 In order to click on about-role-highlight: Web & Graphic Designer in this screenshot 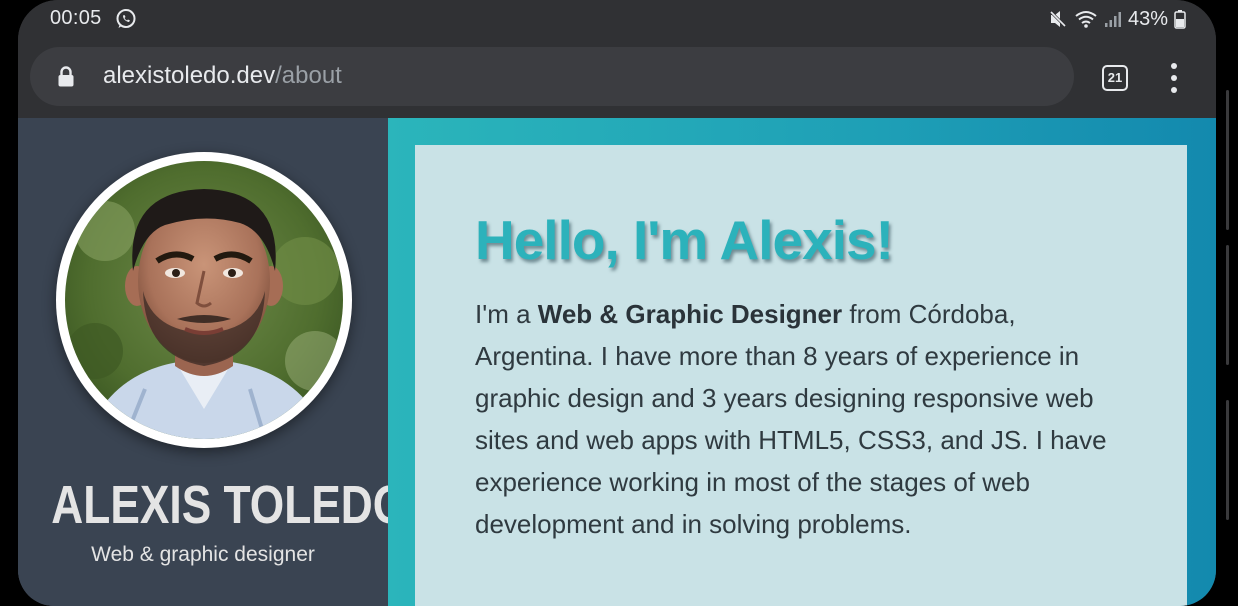, I will do `click(690, 314)`.